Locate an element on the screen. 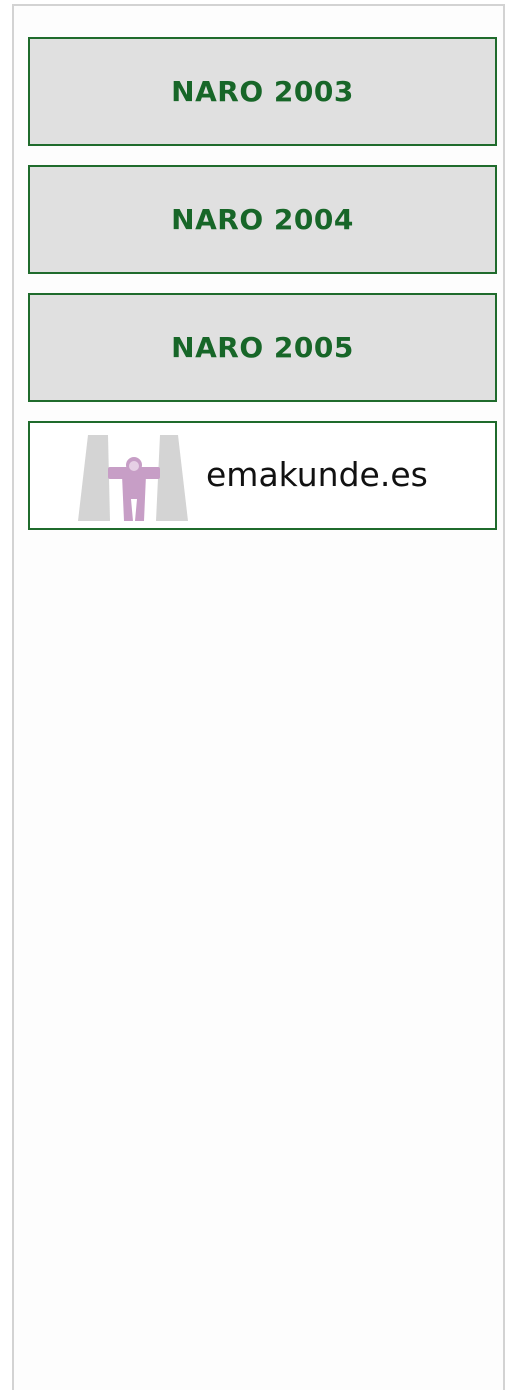  emakunde-link: emakunde.es is located at coordinates (262, 475).